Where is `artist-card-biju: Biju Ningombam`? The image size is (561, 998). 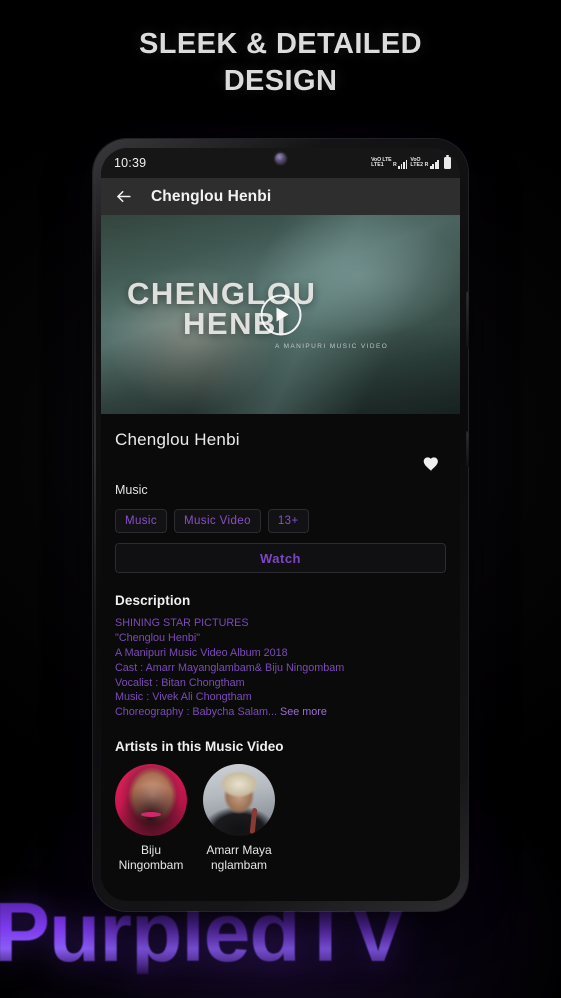
artist-card-biju: Biju Ningombam is located at coordinates (151, 818).